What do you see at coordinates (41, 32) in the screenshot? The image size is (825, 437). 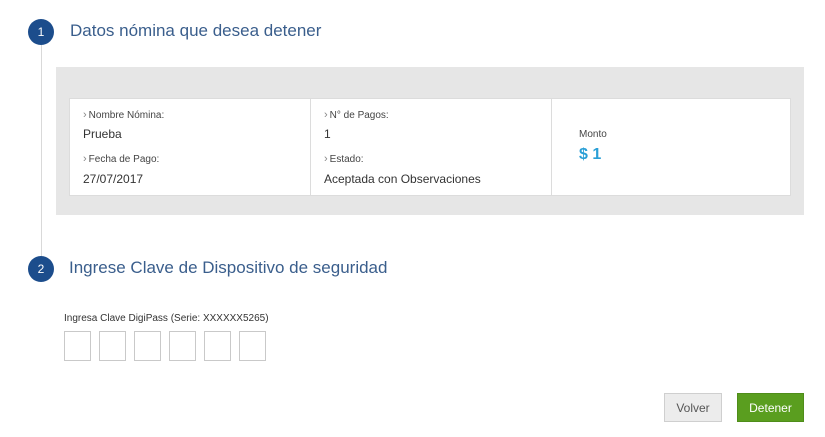 I see `step-1-badge: 1` at bounding box center [41, 32].